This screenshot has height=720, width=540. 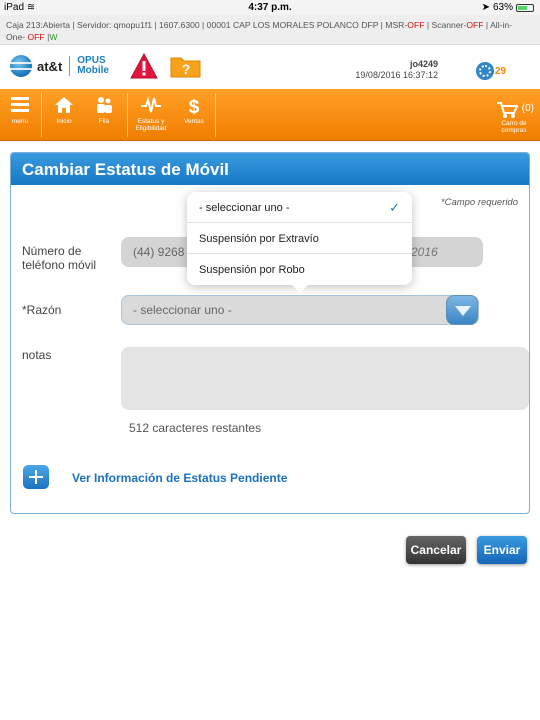 I want to click on required-note: *Campo requerido, so click(x=479, y=202).